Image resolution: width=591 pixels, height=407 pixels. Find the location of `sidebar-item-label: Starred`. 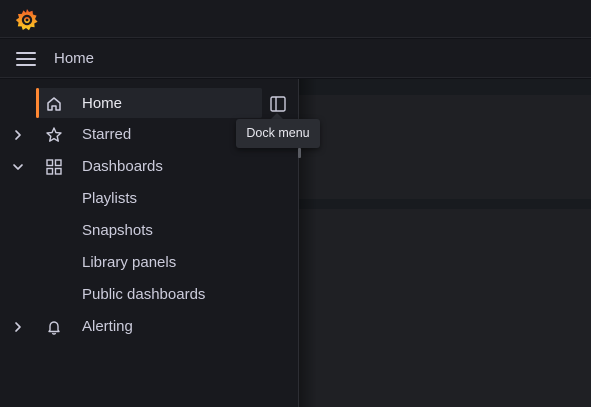

sidebar-item-label: Starred is located at coordinates (107, 134).